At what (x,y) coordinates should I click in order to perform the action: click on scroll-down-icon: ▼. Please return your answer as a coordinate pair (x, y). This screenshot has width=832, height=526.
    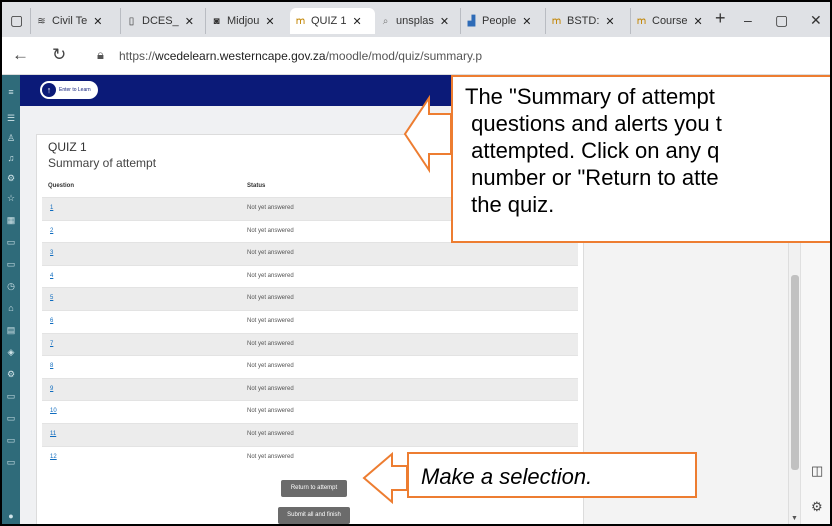
    Looking at the image, I should click on (794, 518).